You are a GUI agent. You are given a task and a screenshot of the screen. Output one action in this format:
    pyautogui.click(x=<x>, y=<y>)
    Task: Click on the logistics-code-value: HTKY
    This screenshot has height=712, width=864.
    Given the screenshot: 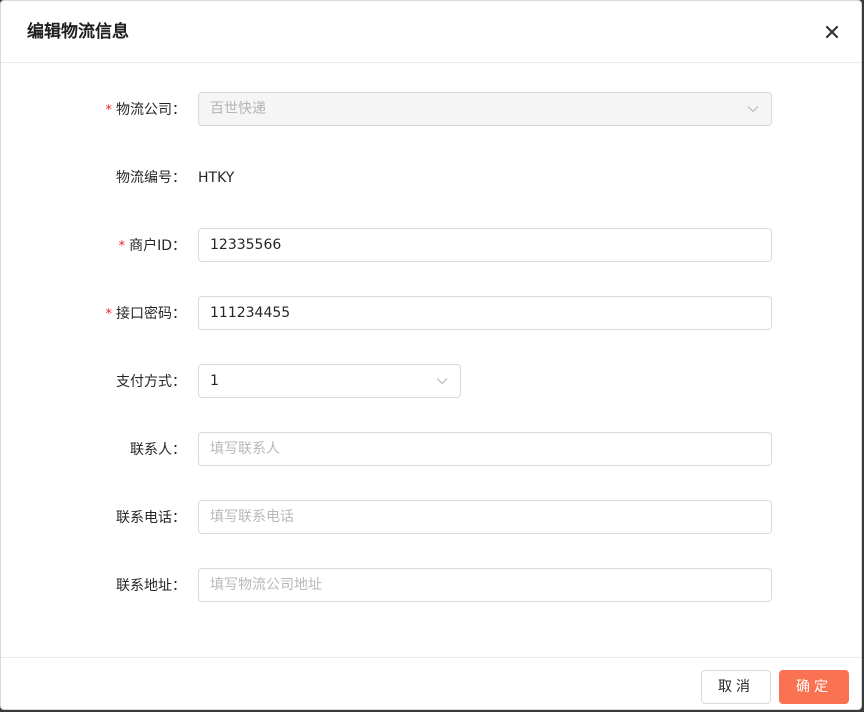 What is the action you would take?
    pyautogui.click(x=216, y=178)
    